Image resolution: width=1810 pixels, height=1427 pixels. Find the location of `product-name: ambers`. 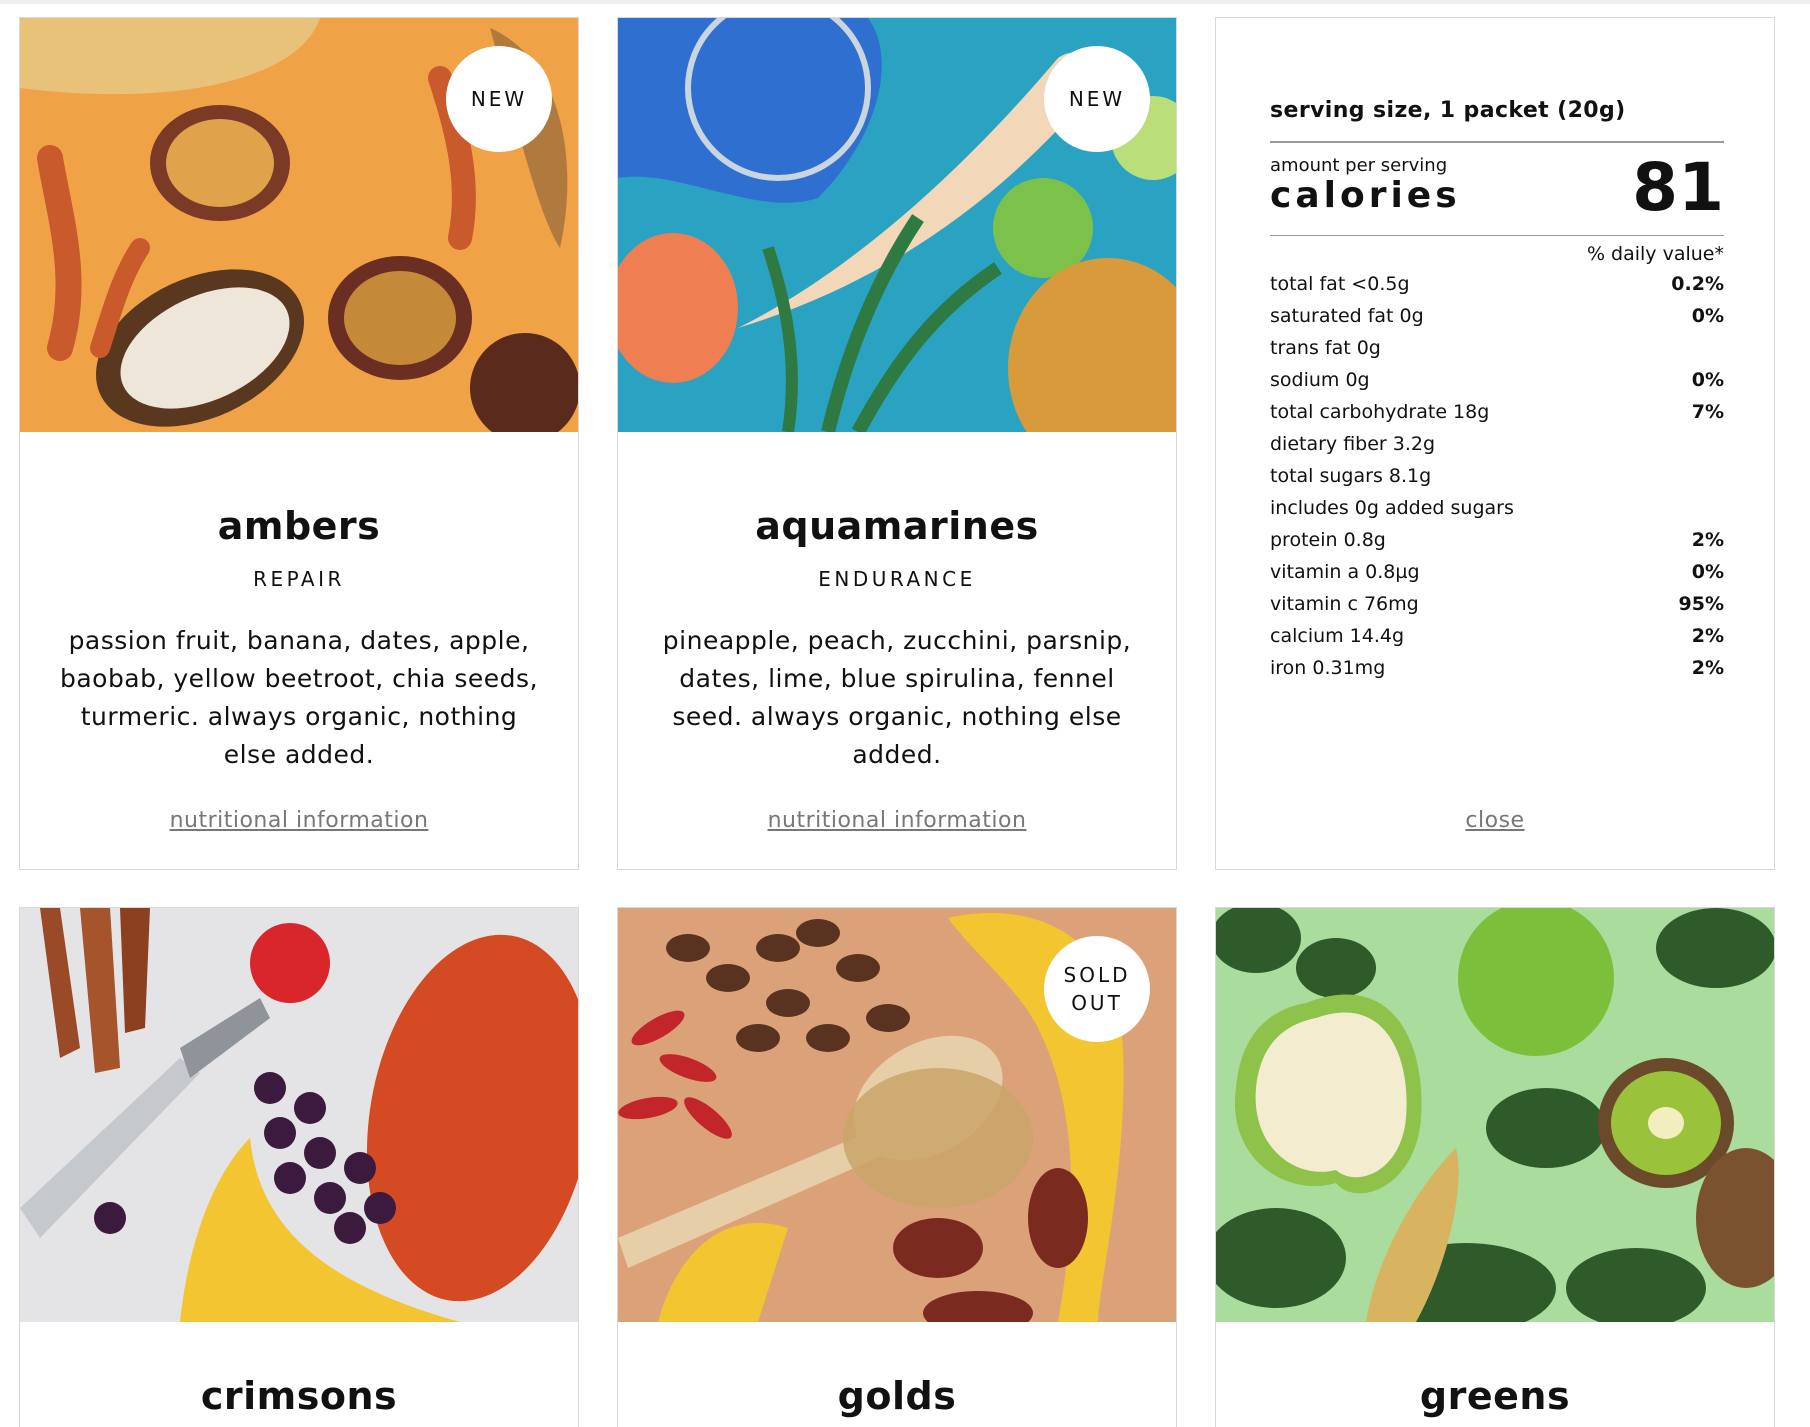

product-name: ambers is located at coordinates (299, 526).